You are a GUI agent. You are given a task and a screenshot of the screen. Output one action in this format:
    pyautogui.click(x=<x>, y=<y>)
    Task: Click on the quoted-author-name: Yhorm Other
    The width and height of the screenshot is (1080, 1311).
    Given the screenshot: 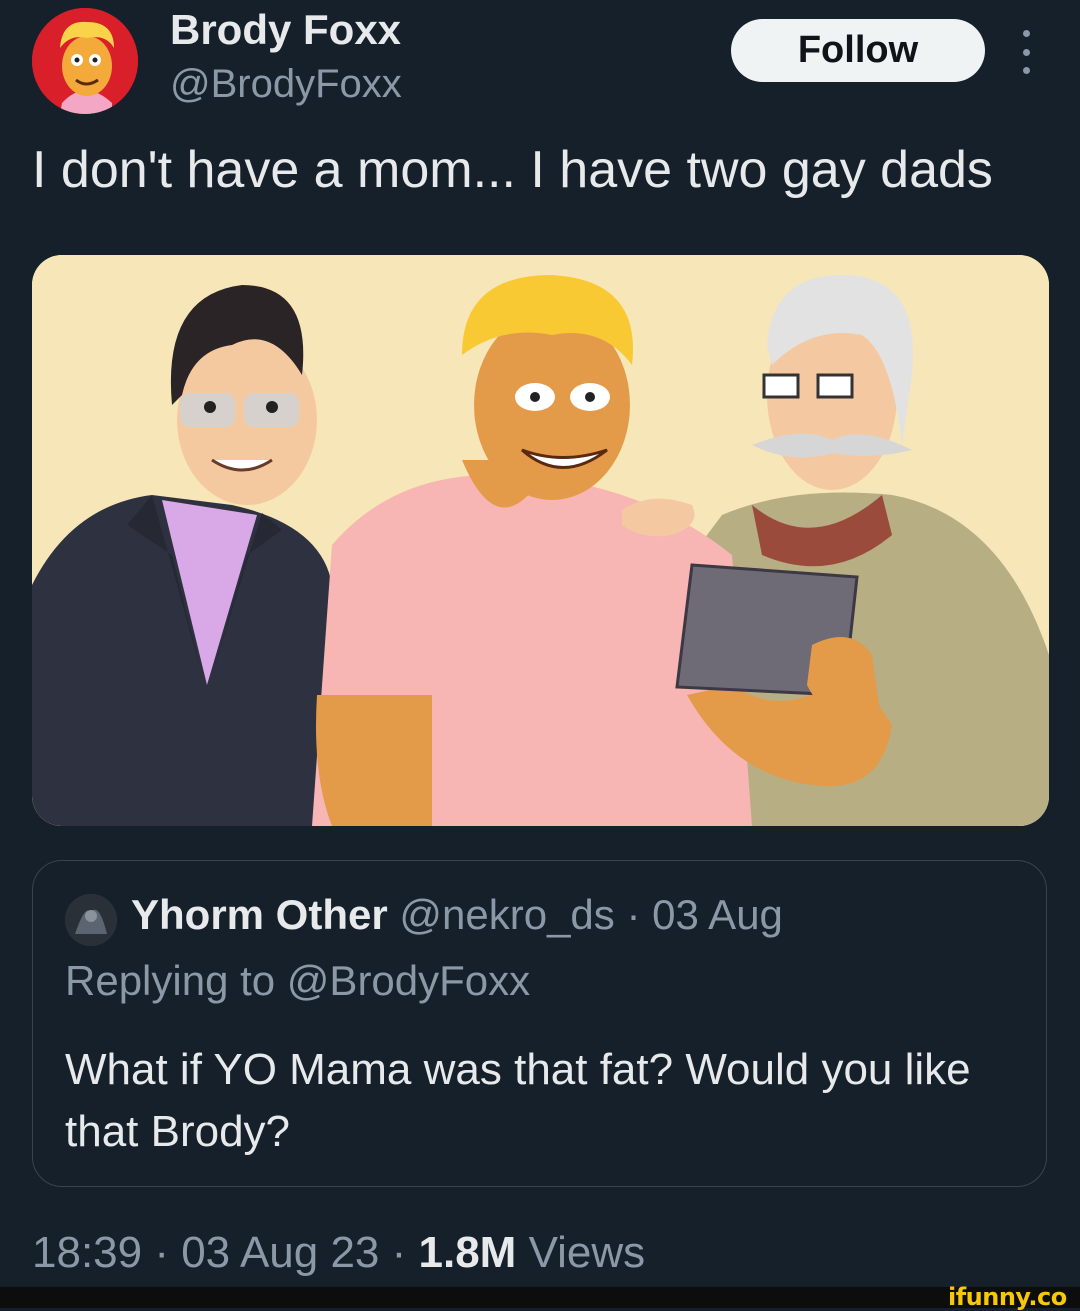 What is the action you would take?
    pyautogui.click(x=259, y=914)
    